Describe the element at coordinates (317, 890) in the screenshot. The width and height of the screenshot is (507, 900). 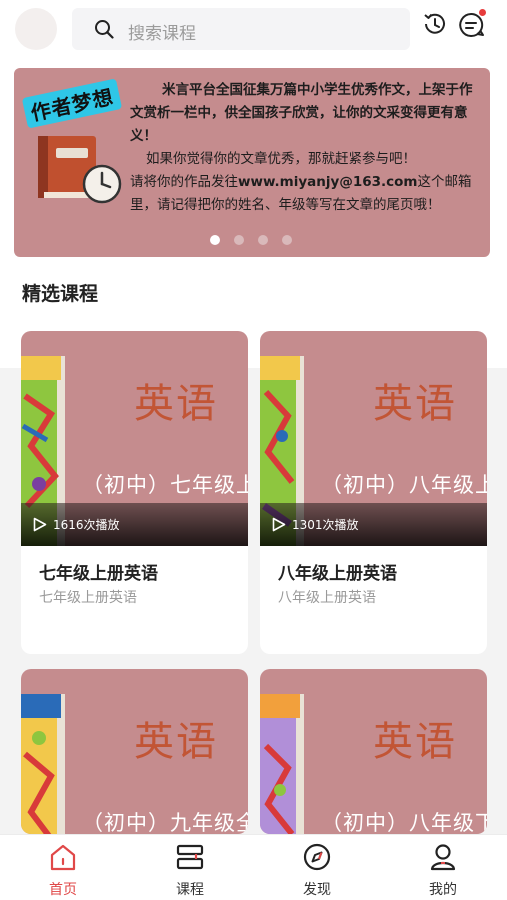
I see `nav-label: 发现` at that location.